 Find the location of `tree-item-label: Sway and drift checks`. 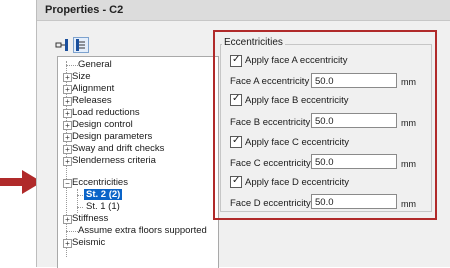

tree-item-label: Sway and drift checks is located at coordinates (118, 148).